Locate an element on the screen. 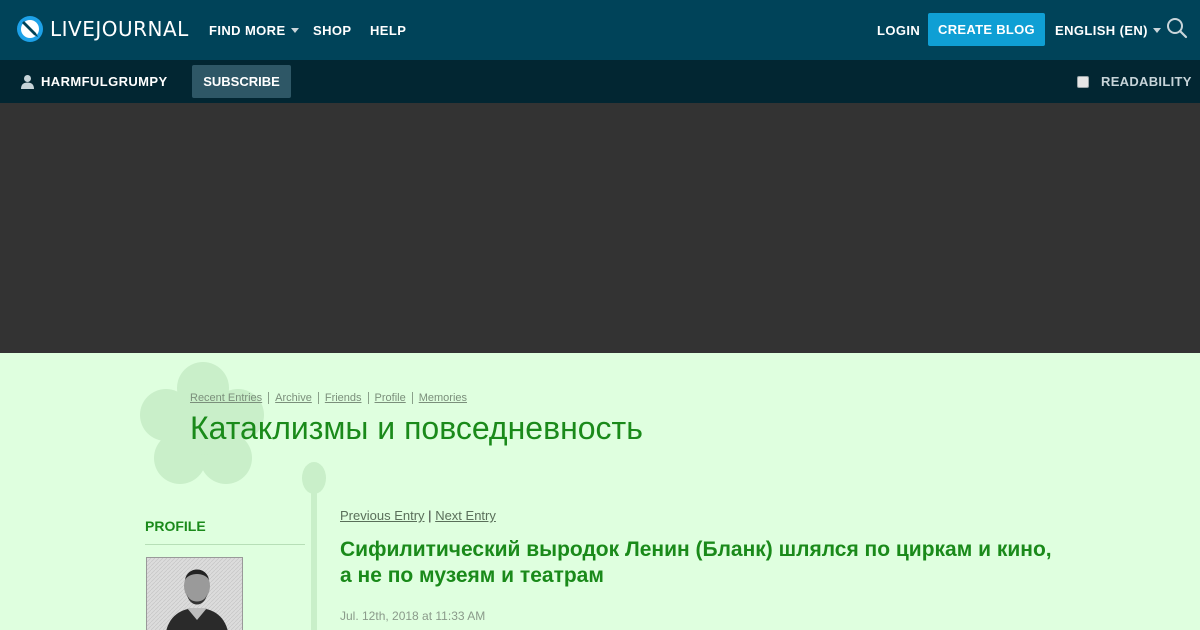 This screenshot has width=1200, height=630. entry-navigation: Previous Entry | Next Entry is located at coordinates (418, 515).